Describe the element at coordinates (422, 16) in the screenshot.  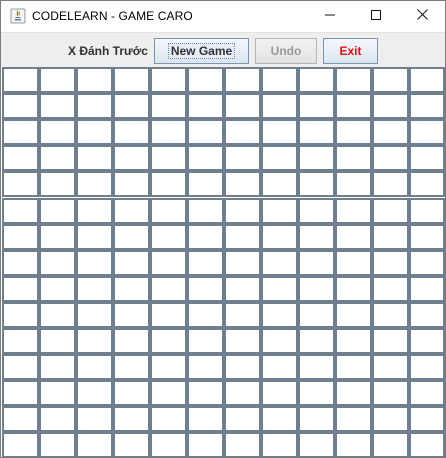
I see `close-button` at that location.